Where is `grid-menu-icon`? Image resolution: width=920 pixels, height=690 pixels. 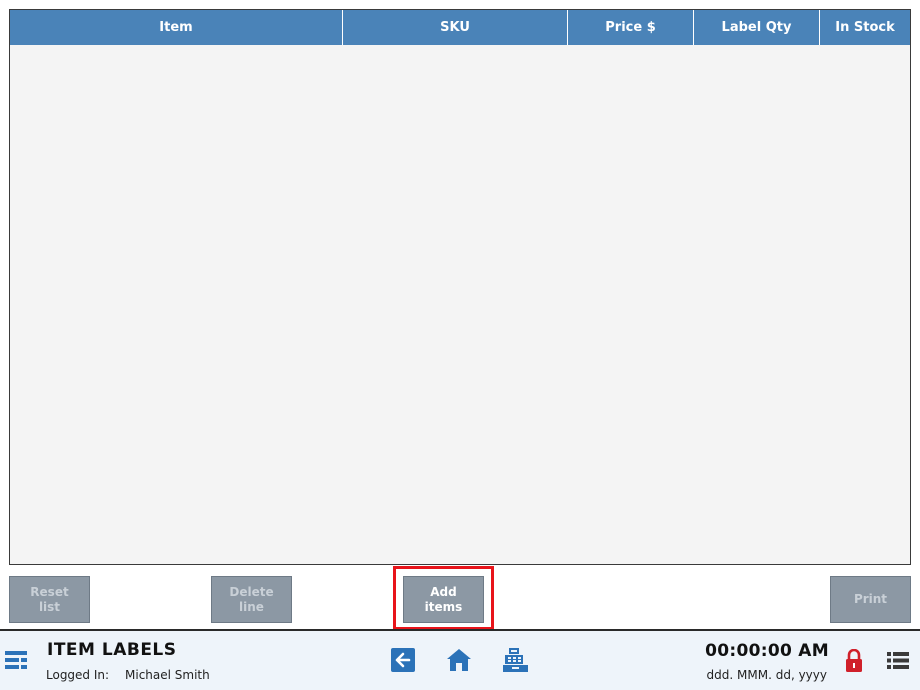
grid-menu-icon is located at coordinates (16, 660).